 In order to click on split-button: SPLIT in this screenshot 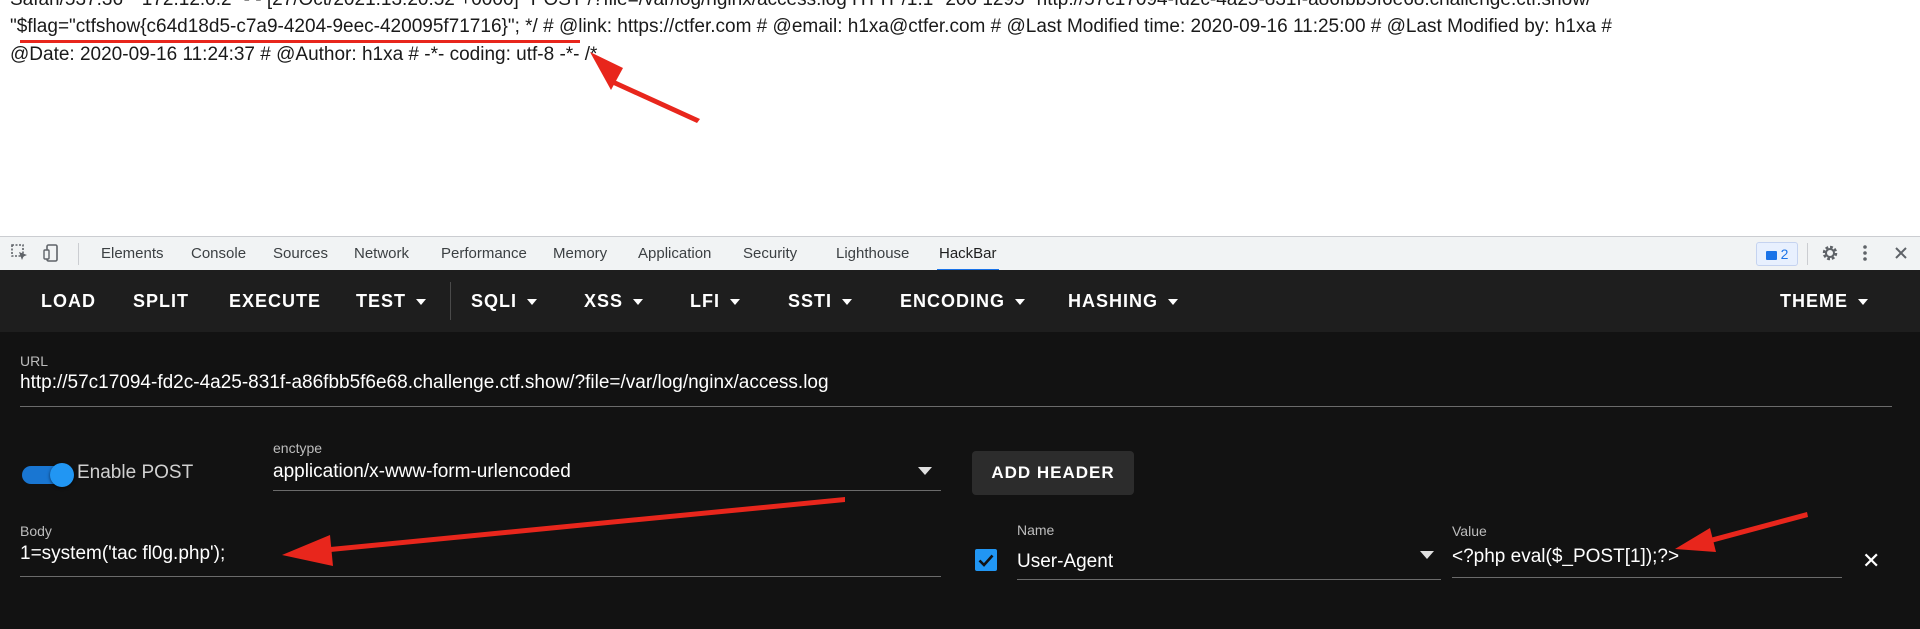, I will do `click(161, 301)`.